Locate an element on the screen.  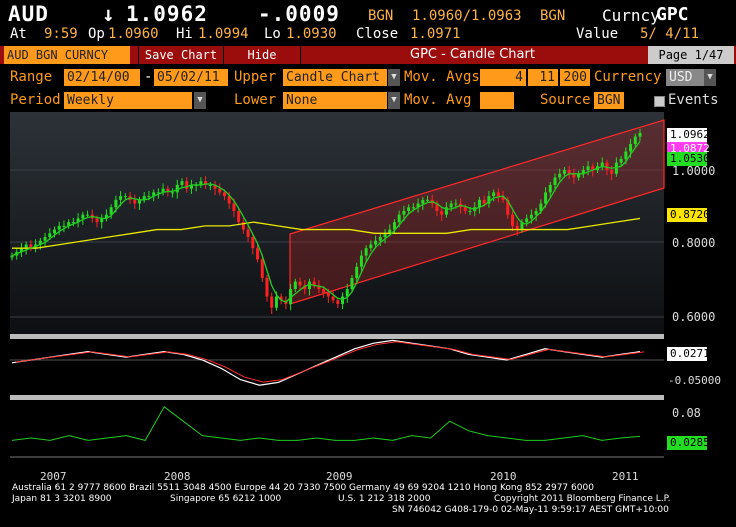
currency-select: USD is located at coordinates (685, 77).